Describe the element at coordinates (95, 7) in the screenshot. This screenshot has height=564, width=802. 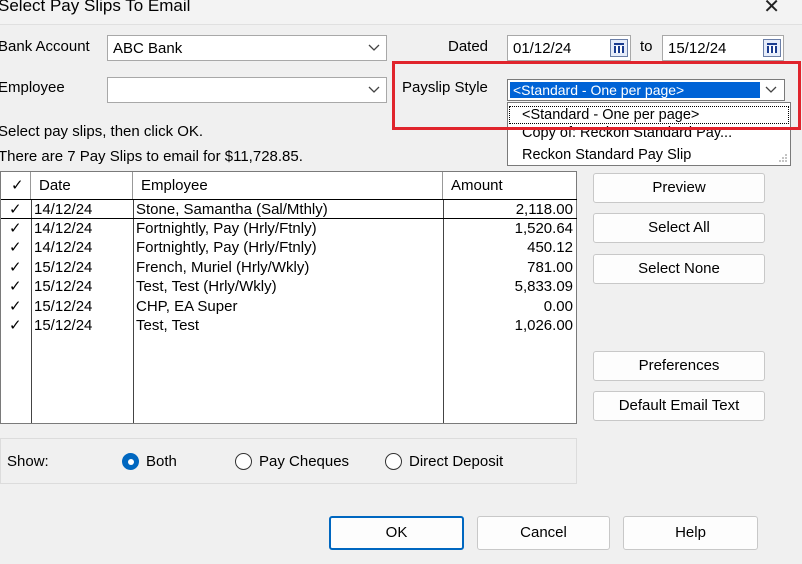
I see `window-title: Select Pay Slips To Email` at that location.